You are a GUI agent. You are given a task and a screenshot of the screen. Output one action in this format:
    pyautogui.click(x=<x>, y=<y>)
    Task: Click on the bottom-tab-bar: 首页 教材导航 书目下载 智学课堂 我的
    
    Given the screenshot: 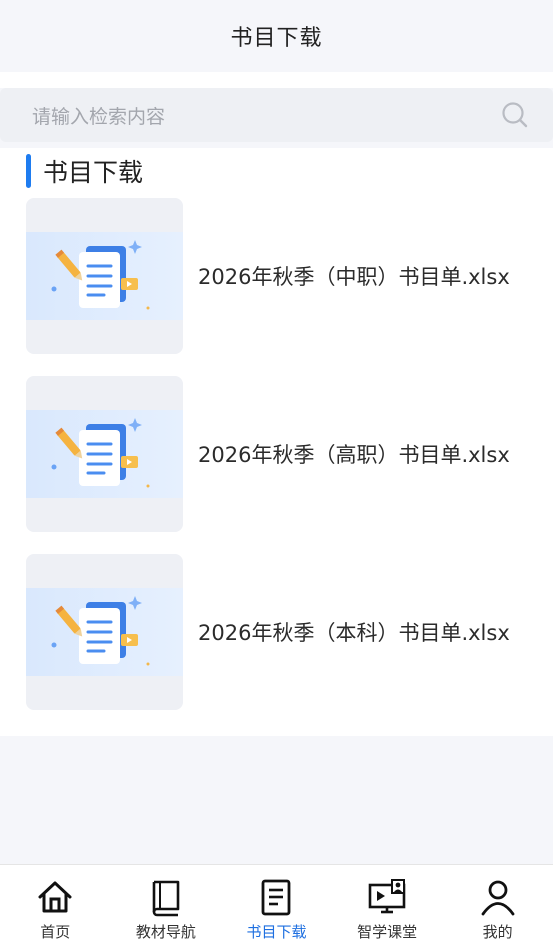 What is the action you would take?
    pyautogui.click(x=276, y=908)
    